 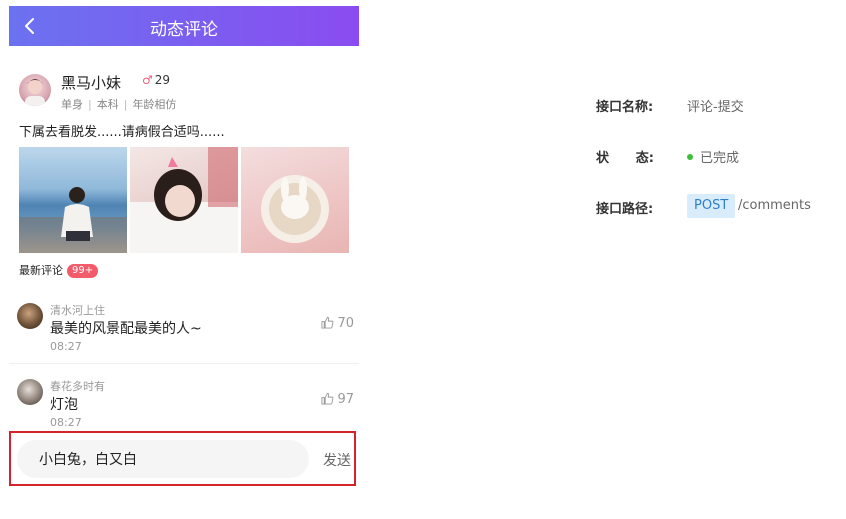 What do you see at coordinates (91, 82) in the screenshot?
I see `author-name: 黑马小妹` at bounding box center [91, 82].